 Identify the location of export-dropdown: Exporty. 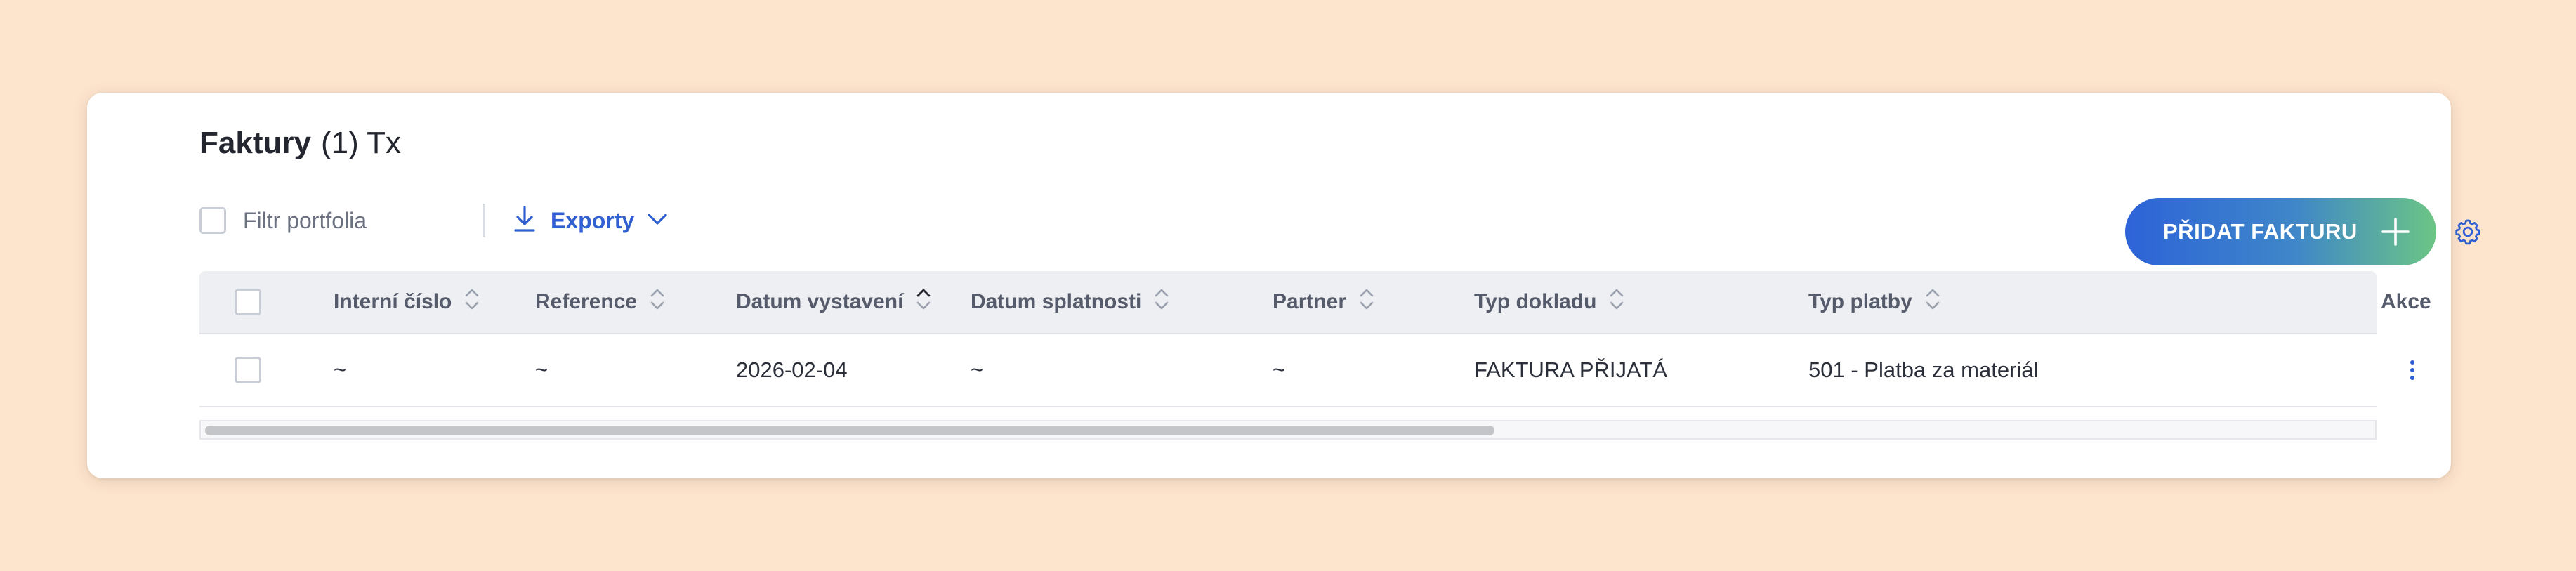
(590, 221).